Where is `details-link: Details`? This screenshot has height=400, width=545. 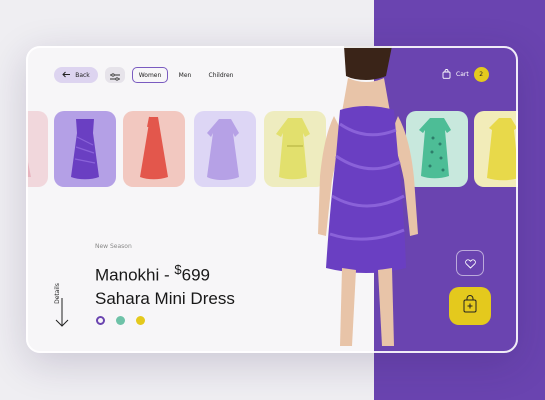
details-link: Details is located at coordinates (64, 302).